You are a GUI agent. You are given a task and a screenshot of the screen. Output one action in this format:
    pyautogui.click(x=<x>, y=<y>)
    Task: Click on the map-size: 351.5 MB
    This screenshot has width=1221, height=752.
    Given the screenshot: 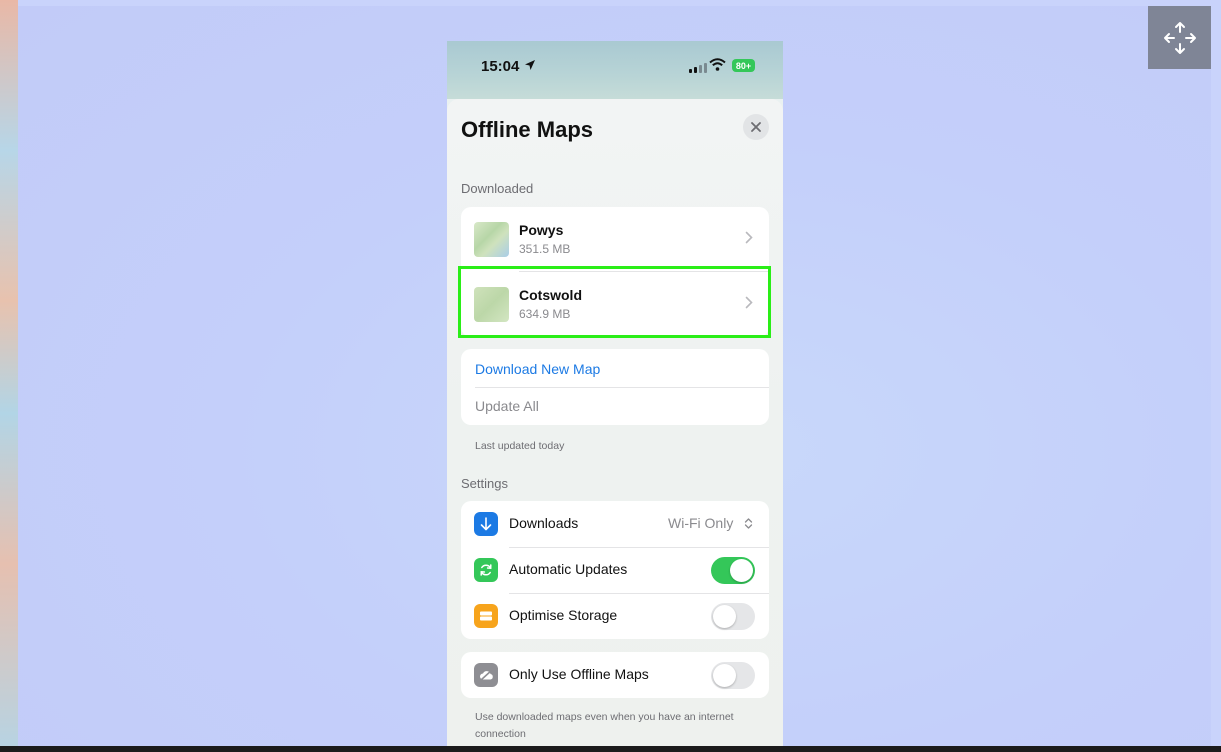 What is the action you would take?
    pyautogui.click(x=545, y=249)
    